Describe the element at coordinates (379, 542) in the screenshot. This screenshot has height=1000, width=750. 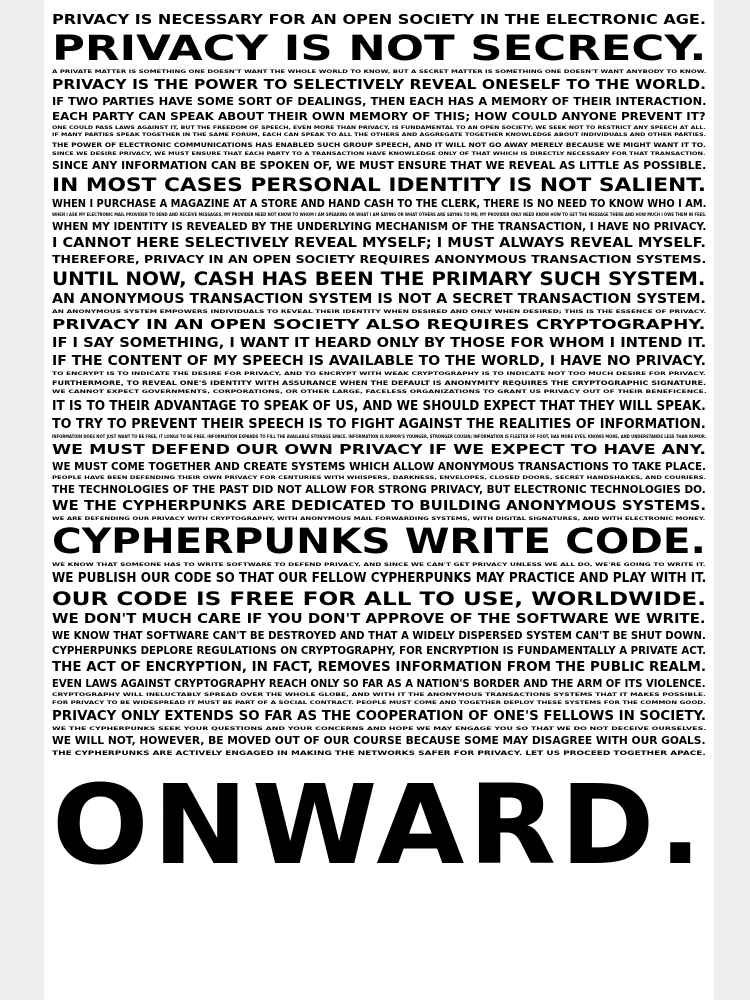
I see `manifesto-line: Cypherpunks write code.` at that location.